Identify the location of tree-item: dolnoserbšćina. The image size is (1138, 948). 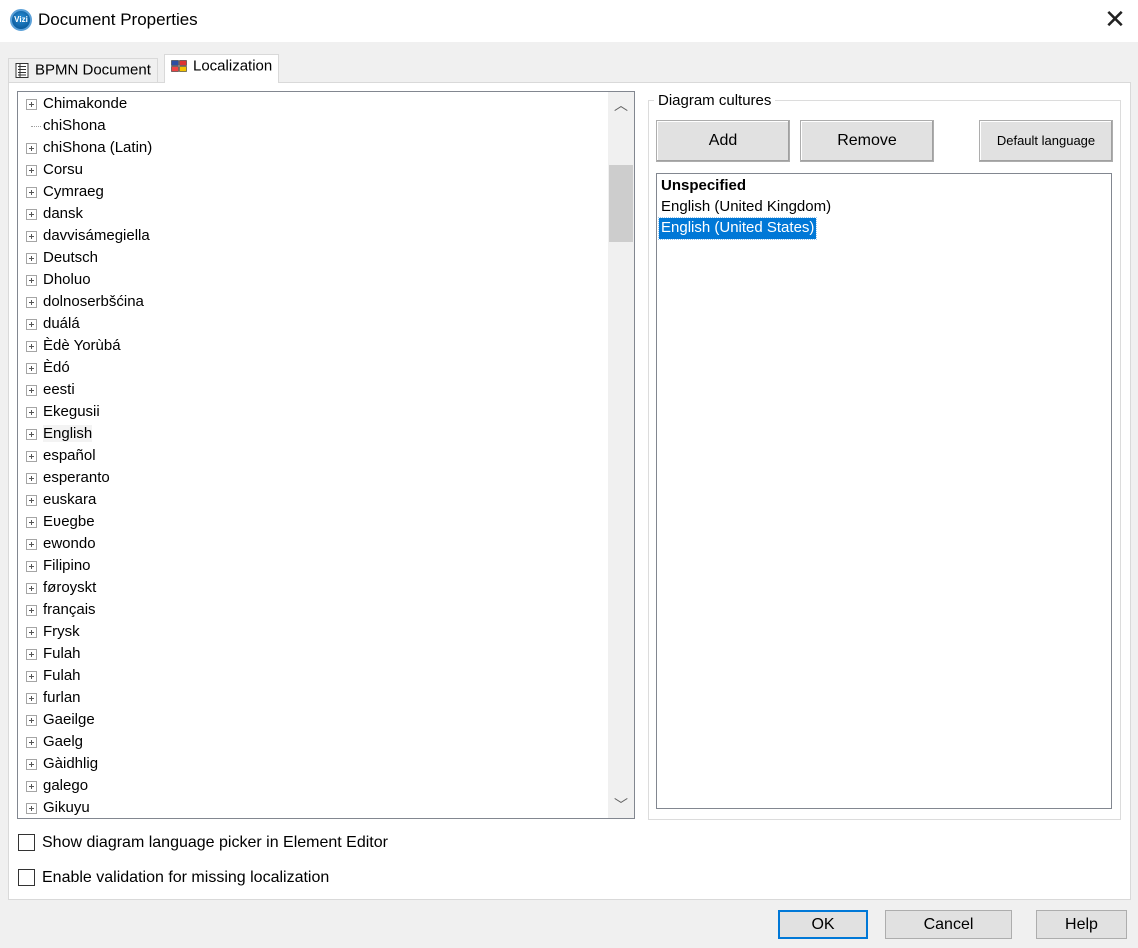
(313, 302).